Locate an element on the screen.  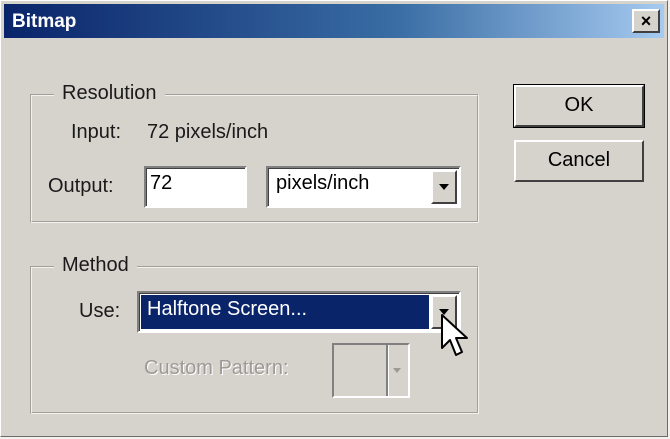
input-resolution-value: 72 pixels/inch is located at coordinates (208, 132).